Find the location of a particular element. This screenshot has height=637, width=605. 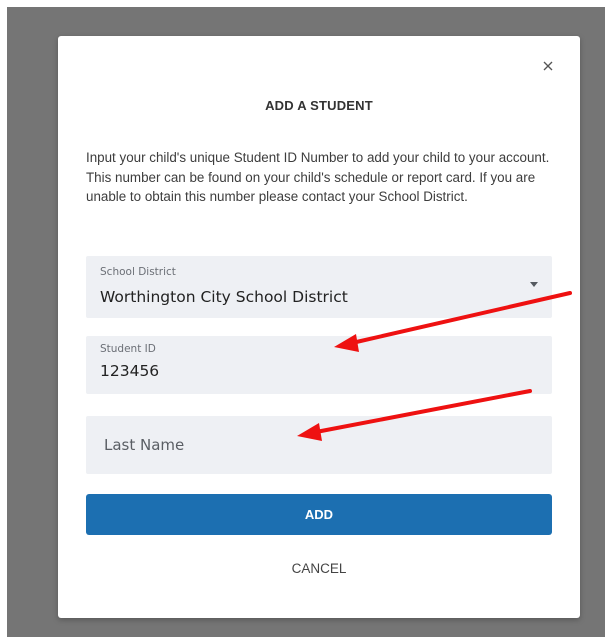

cancel-button: CANCEL is located at coordinates (319, 568).